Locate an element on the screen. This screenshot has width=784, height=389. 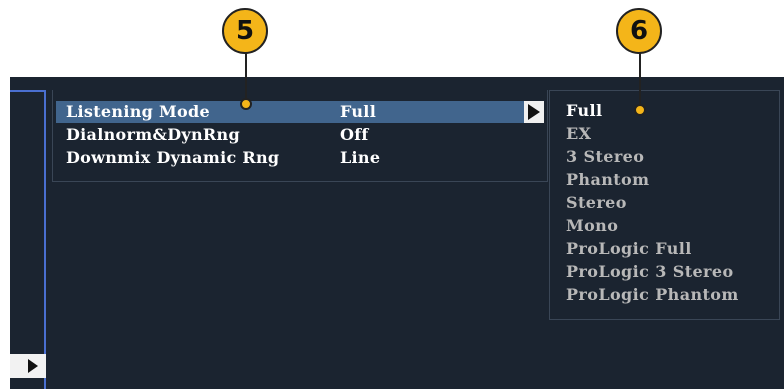
submenu-option-prologic-full: ProLogic Full is located at coordinates (629, 248).